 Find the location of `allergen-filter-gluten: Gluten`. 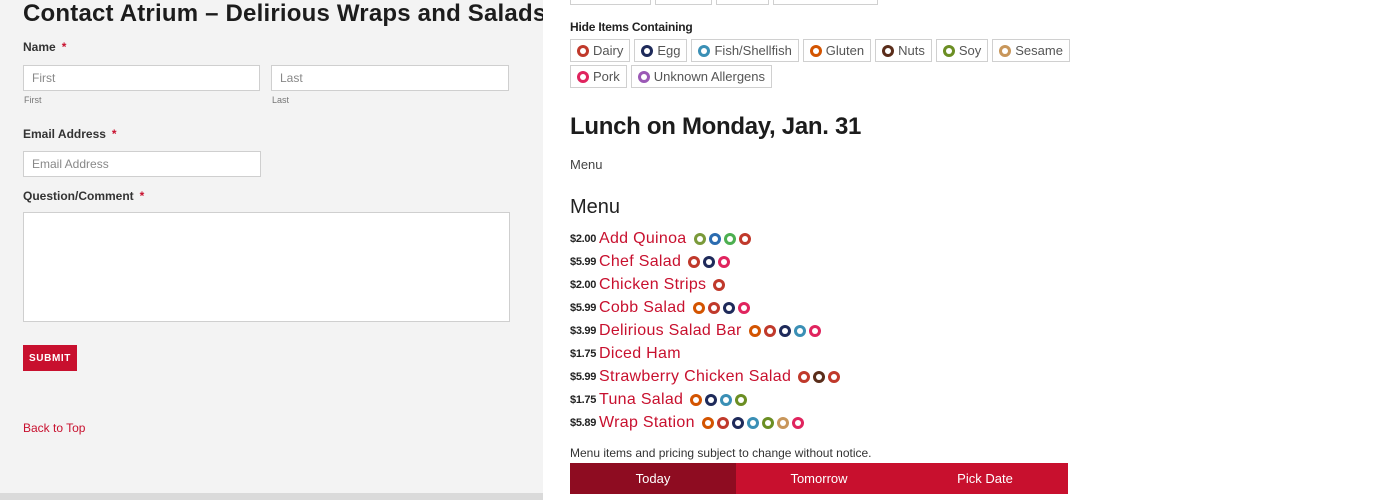

allergen-filter-gluten: Gluten is located at coordinates (837, 50).